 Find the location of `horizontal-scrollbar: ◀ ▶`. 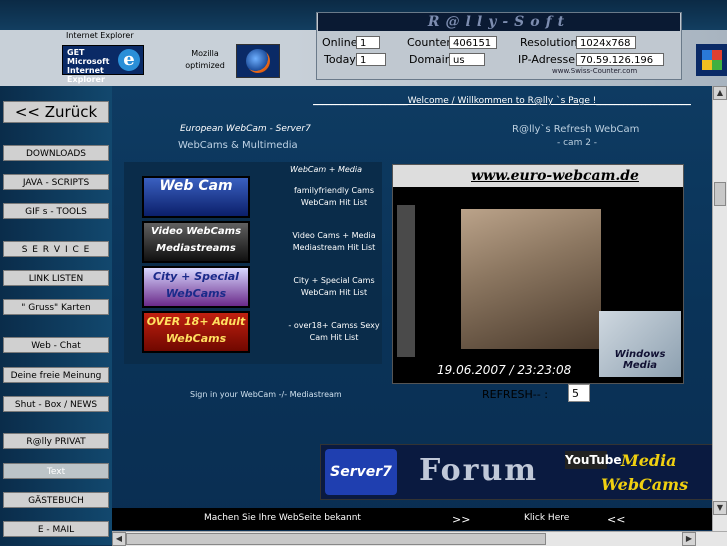

horizontal-scrollbar: ◀ ▶ is located at coordinates (419, 538).